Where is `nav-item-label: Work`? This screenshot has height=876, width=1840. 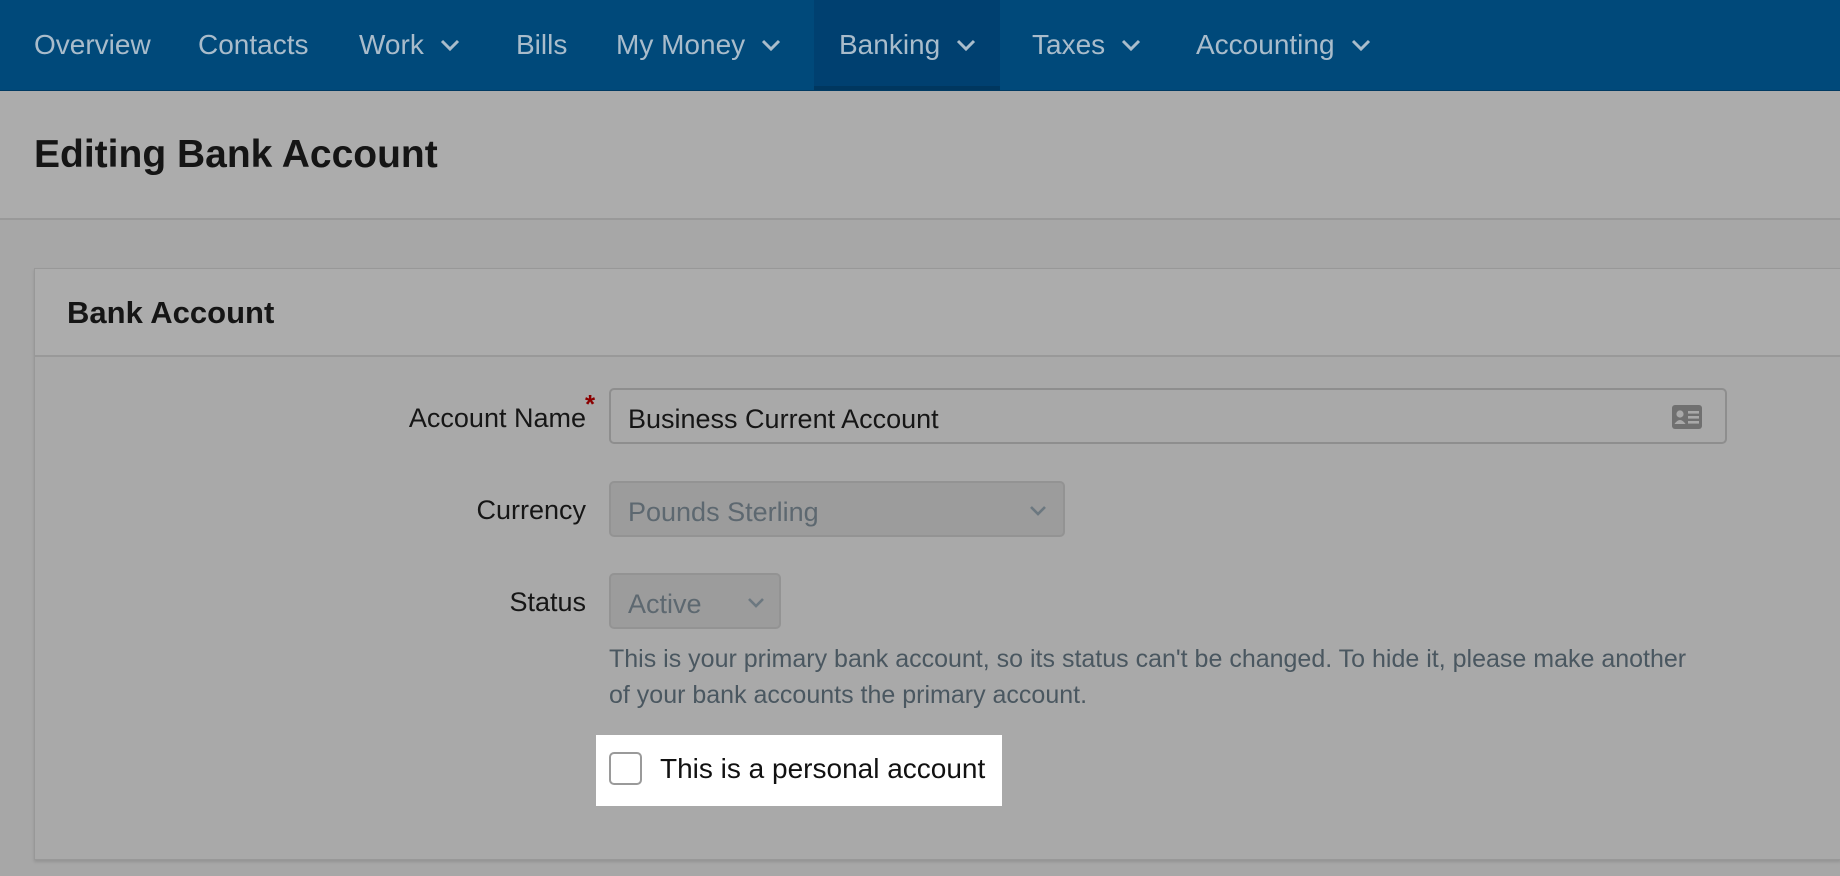
nav-item-label: Work is located at coordinates (391, 44).